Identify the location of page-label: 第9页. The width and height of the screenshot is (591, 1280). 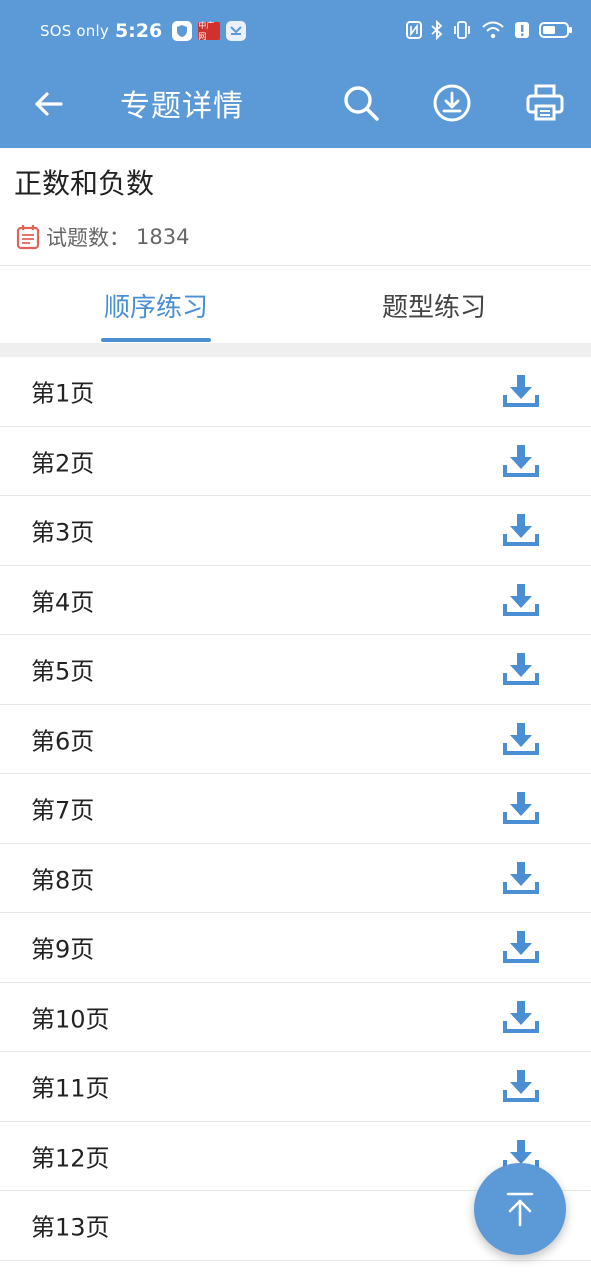
(63, 949).